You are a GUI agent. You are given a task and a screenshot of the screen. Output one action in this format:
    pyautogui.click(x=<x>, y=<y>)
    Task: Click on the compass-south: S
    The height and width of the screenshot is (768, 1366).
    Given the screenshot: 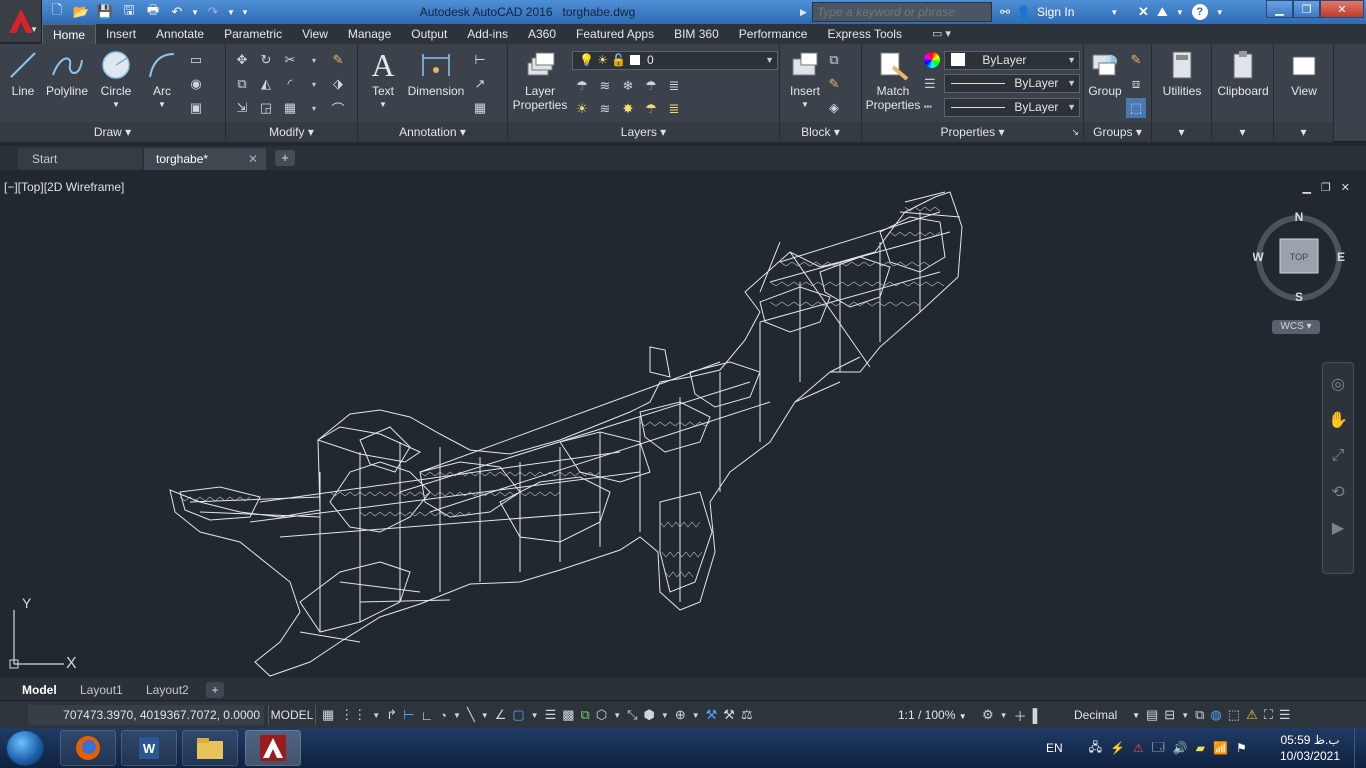 What is the action you would take?
    pyautogui.click(x=1299, y=297)
    